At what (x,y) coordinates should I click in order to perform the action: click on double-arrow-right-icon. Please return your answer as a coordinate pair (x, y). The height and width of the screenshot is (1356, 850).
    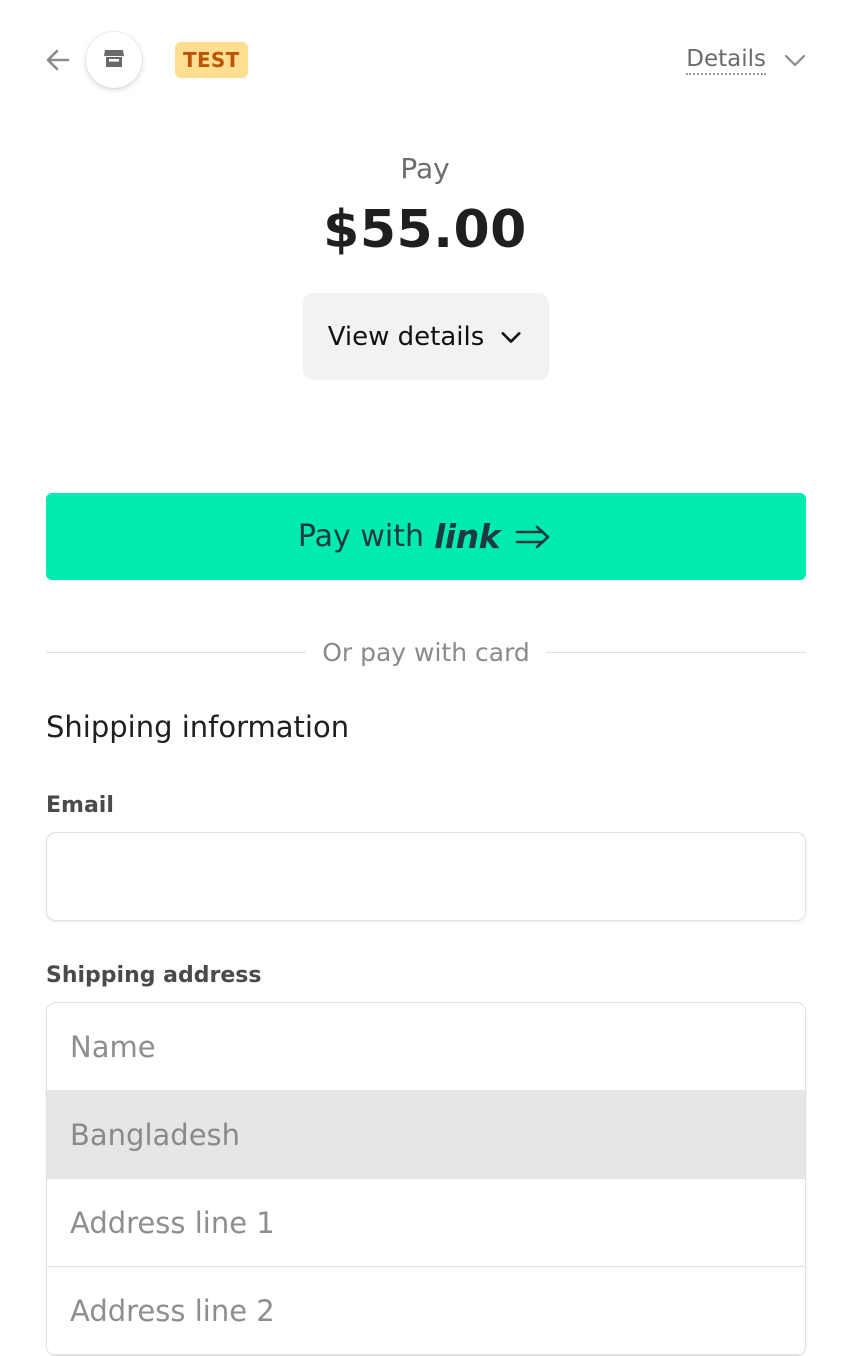
    Looking at the image, I should click on (534, 537).